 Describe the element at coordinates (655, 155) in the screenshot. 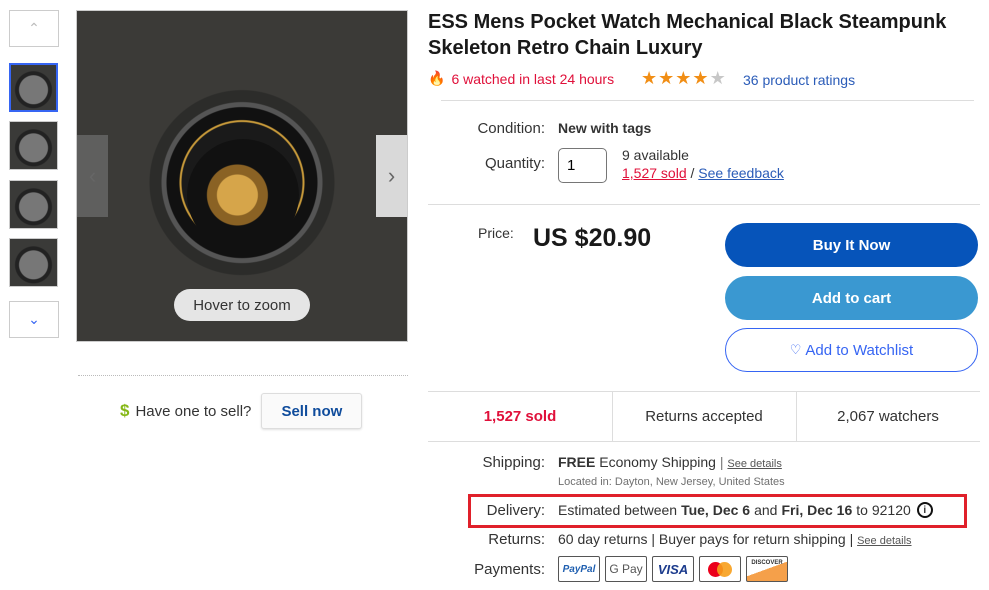

I see `available-count: 9 available` at that location.